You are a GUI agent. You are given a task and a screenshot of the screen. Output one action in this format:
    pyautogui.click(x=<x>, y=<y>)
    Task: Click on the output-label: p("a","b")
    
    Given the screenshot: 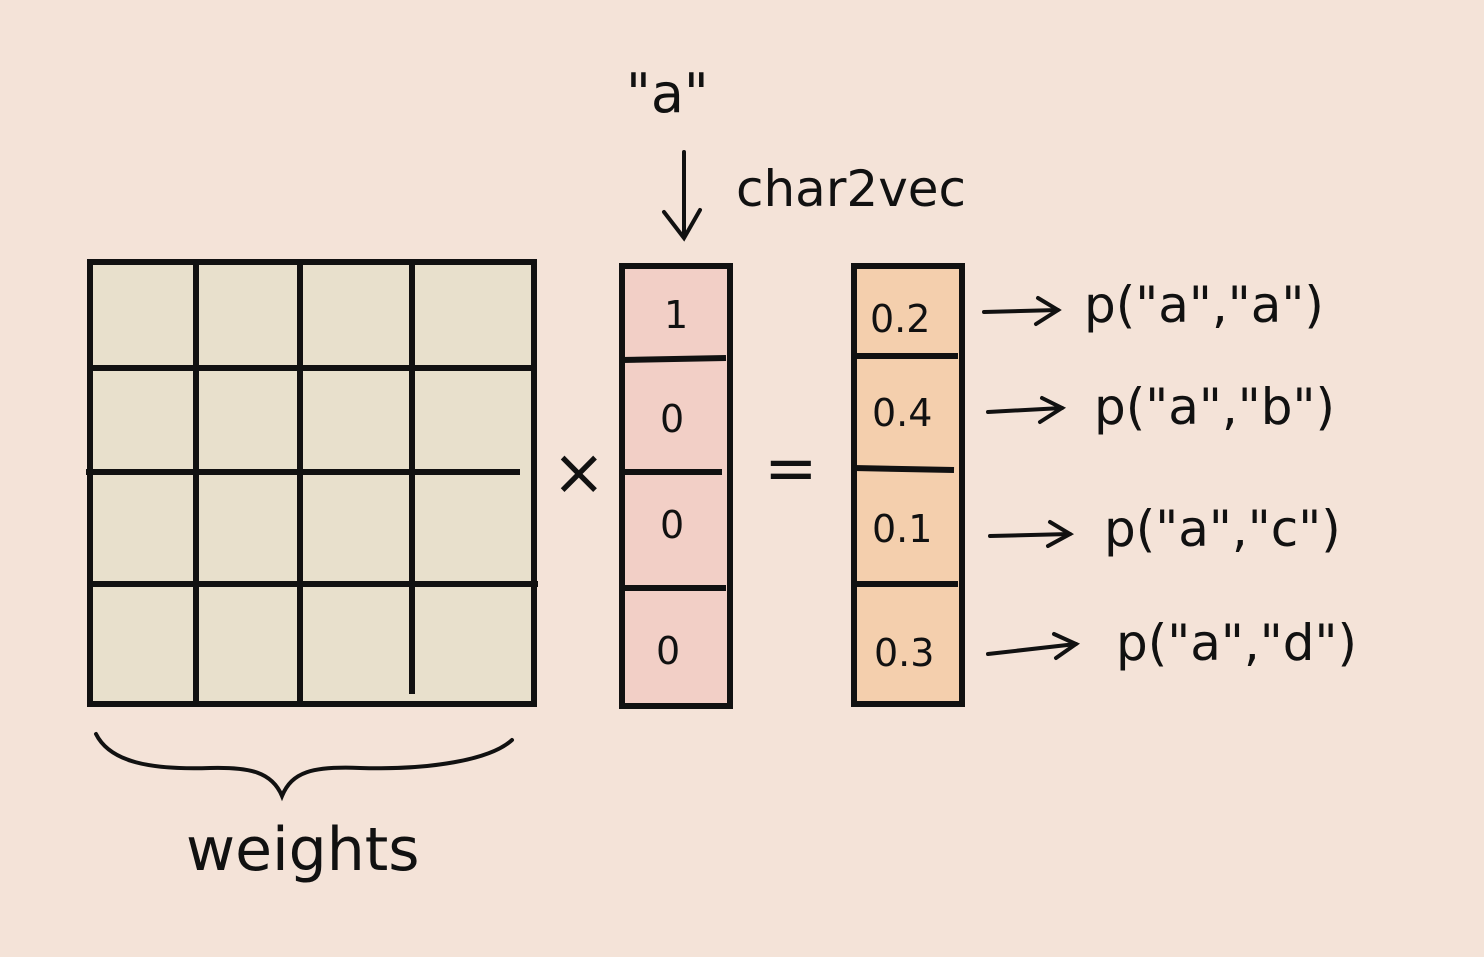 What is the action you would take?
    pyautogui.click(x=1214, y=407)
    